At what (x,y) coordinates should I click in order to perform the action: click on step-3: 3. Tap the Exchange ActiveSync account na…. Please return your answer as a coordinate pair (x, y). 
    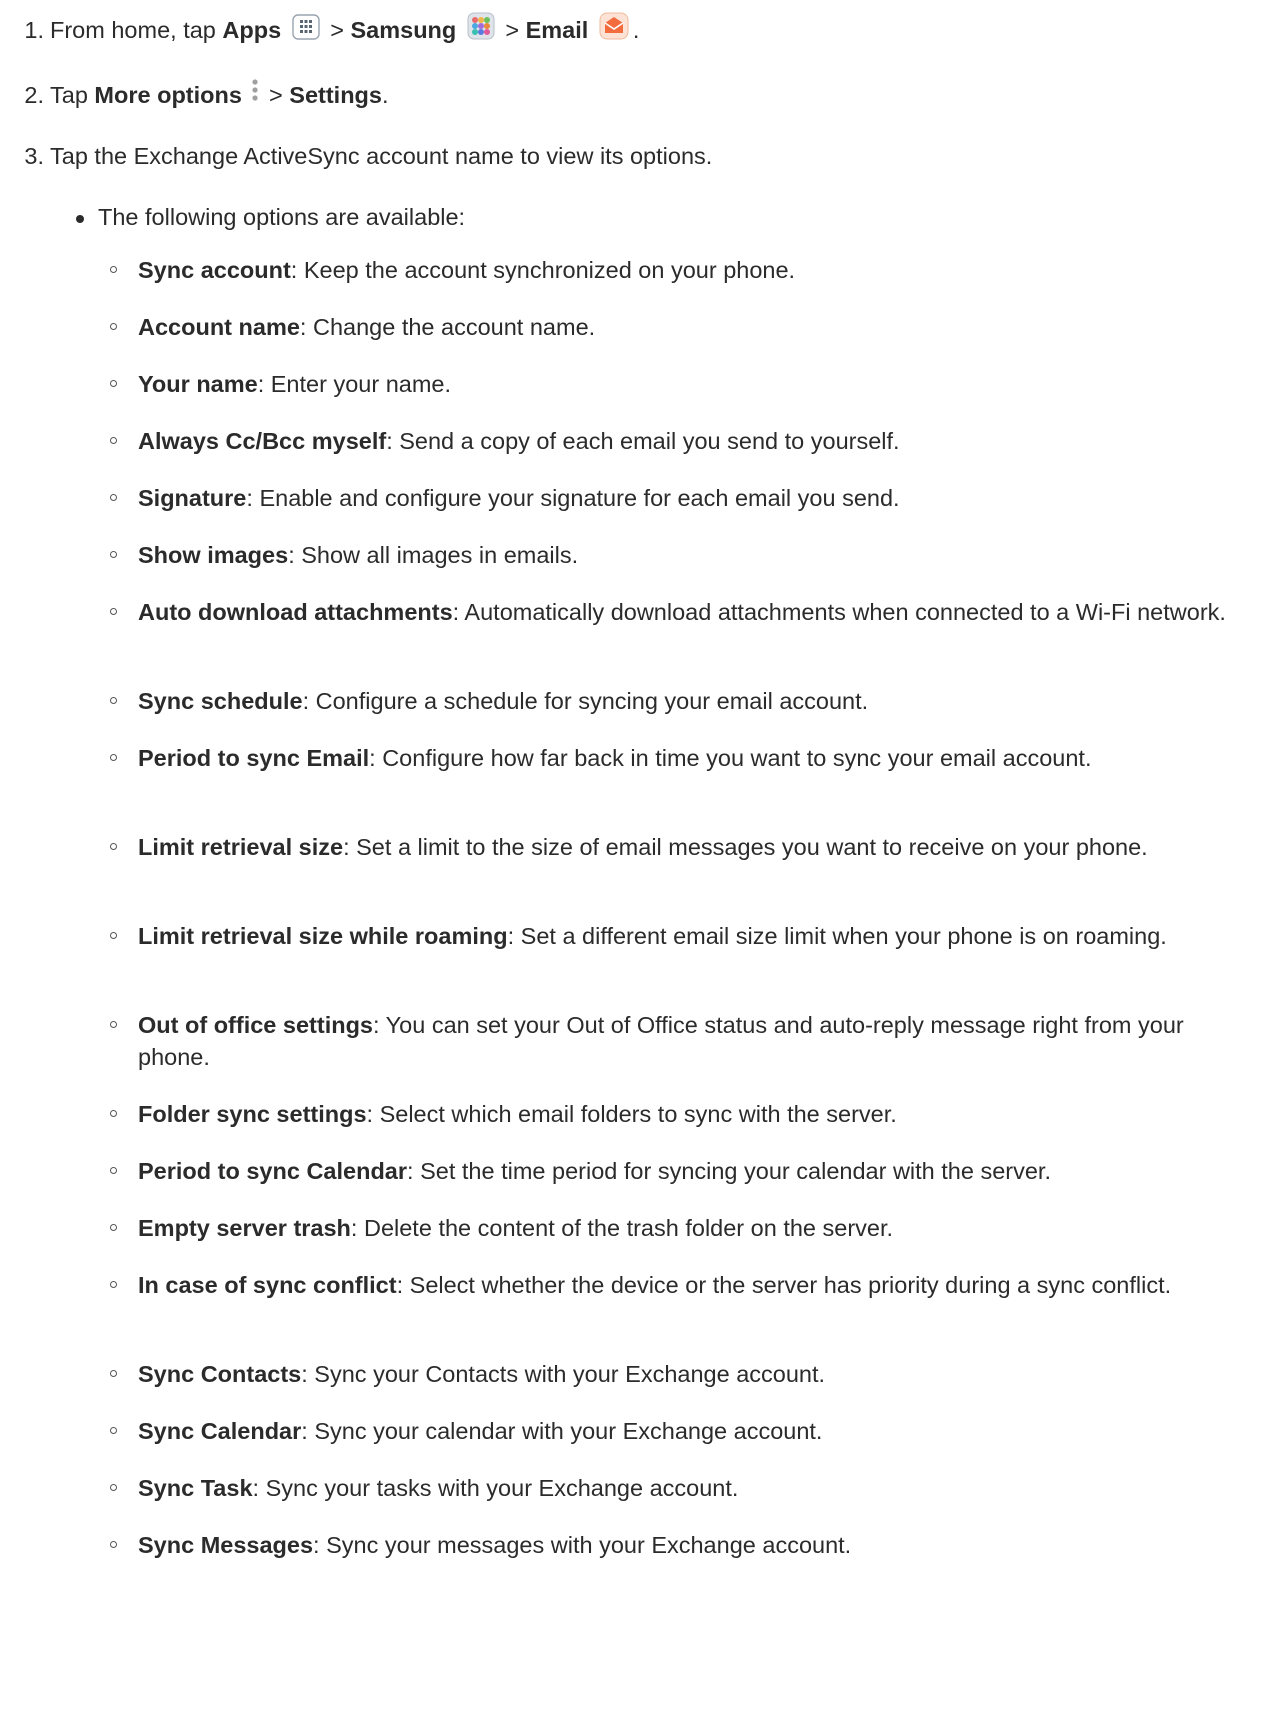
    Looking at the image, I should click on (356, 156).